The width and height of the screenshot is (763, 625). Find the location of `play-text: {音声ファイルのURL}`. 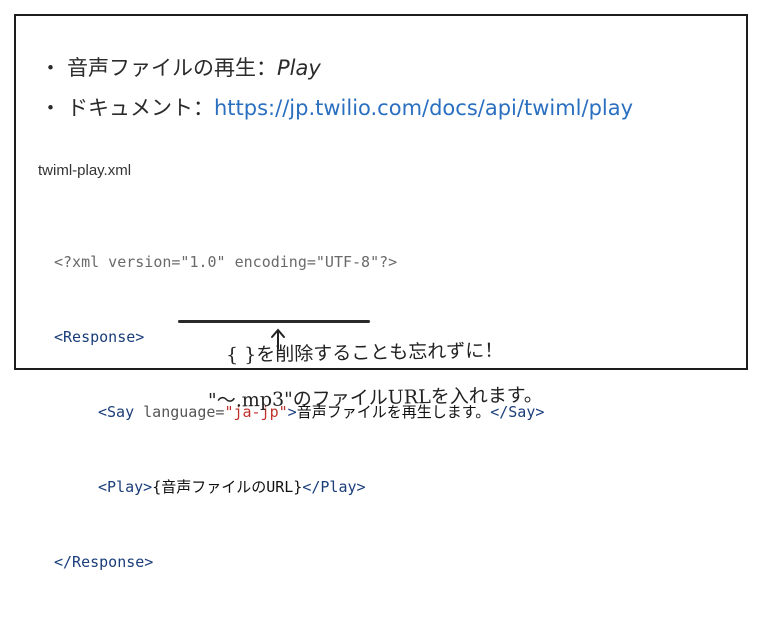

play-text: {音声ファイルのURL} is located at coordinates (227, 487).